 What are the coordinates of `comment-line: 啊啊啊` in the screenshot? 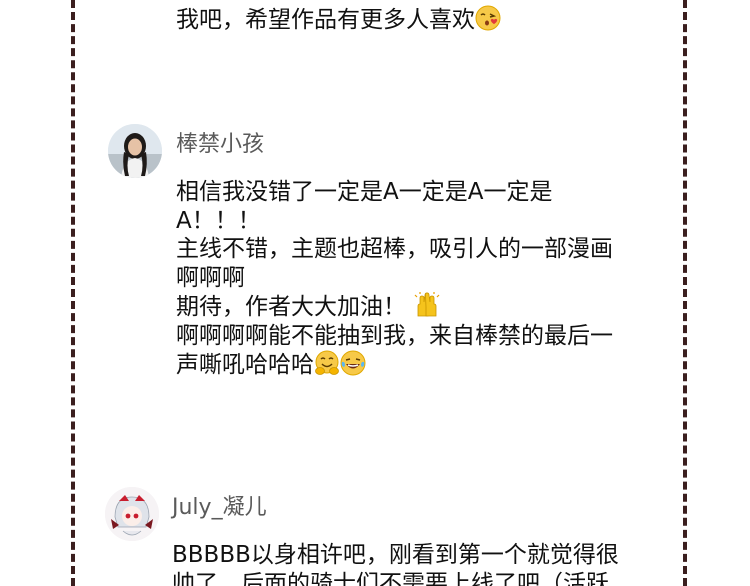 It's located at (210, 277).